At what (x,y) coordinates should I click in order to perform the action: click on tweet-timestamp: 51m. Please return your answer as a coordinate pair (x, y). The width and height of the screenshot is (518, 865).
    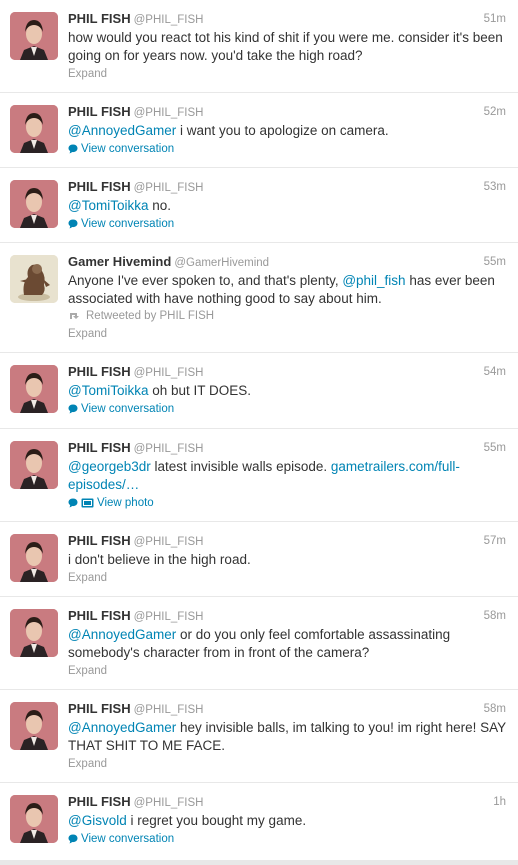
    Looking at the image, I should click on (495, 19).